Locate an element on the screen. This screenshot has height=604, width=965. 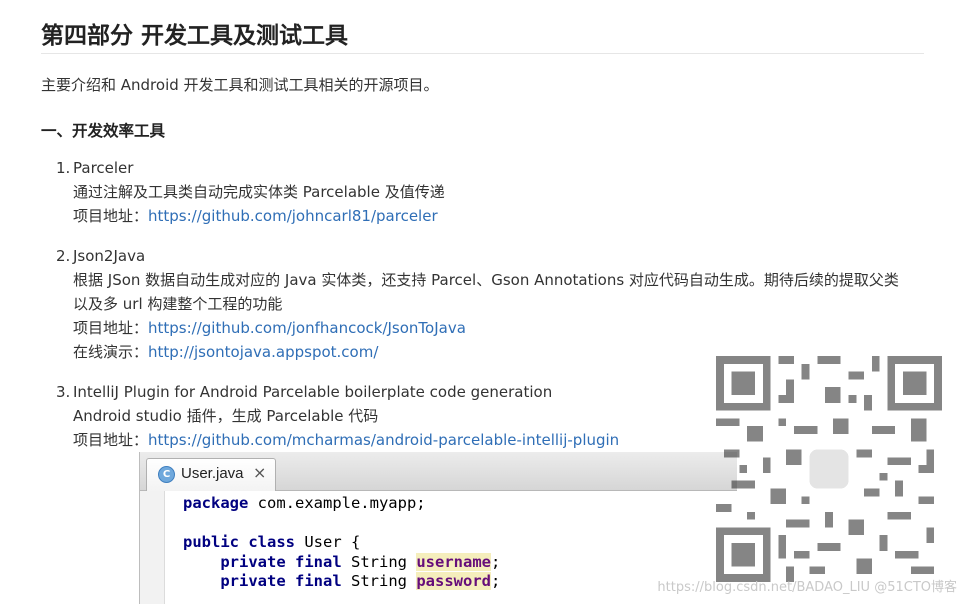
tab-label: User.java is located at coordinates (212, 473).